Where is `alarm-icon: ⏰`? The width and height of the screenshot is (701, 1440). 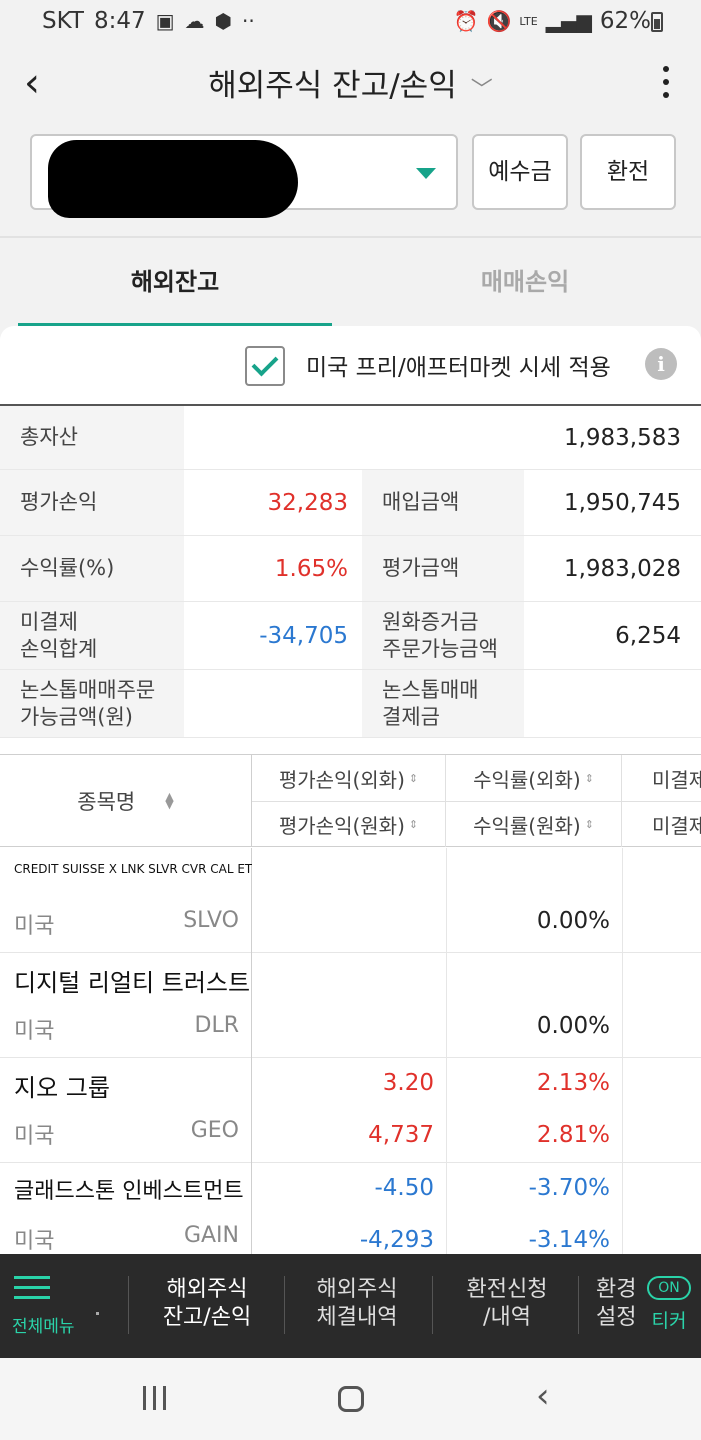 alarm-icon: ⏰ is located at coordinates (466, 21).